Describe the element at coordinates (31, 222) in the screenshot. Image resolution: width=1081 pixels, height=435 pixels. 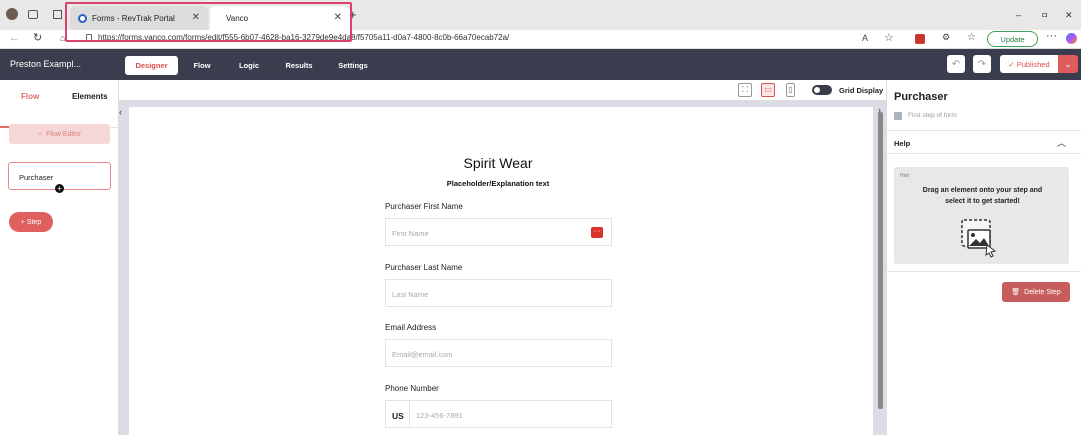
I see `add-step-button: + Step` at that location.